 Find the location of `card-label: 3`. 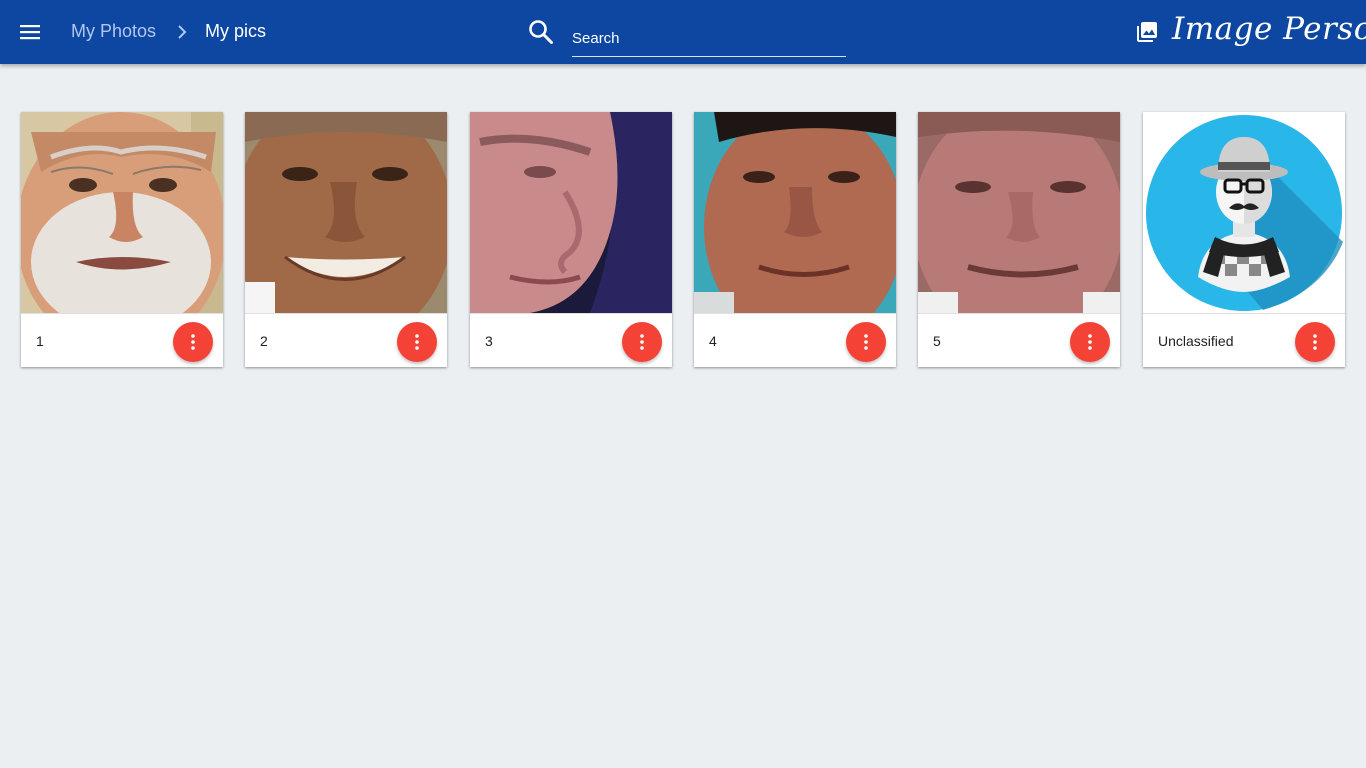

card-label: 3 is located at coordinates (489, 341).